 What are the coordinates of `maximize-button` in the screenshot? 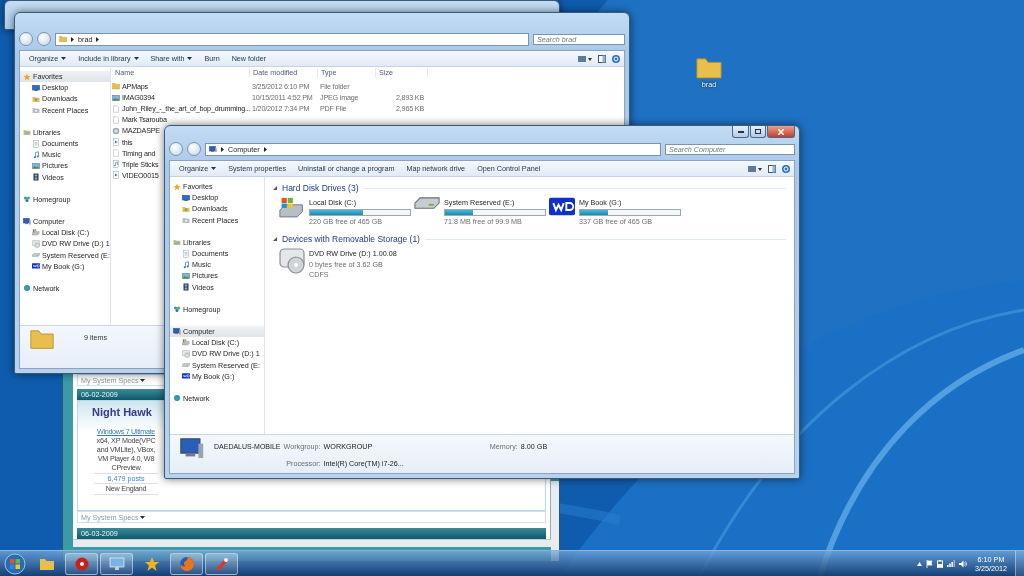 It's located at (758, 132).